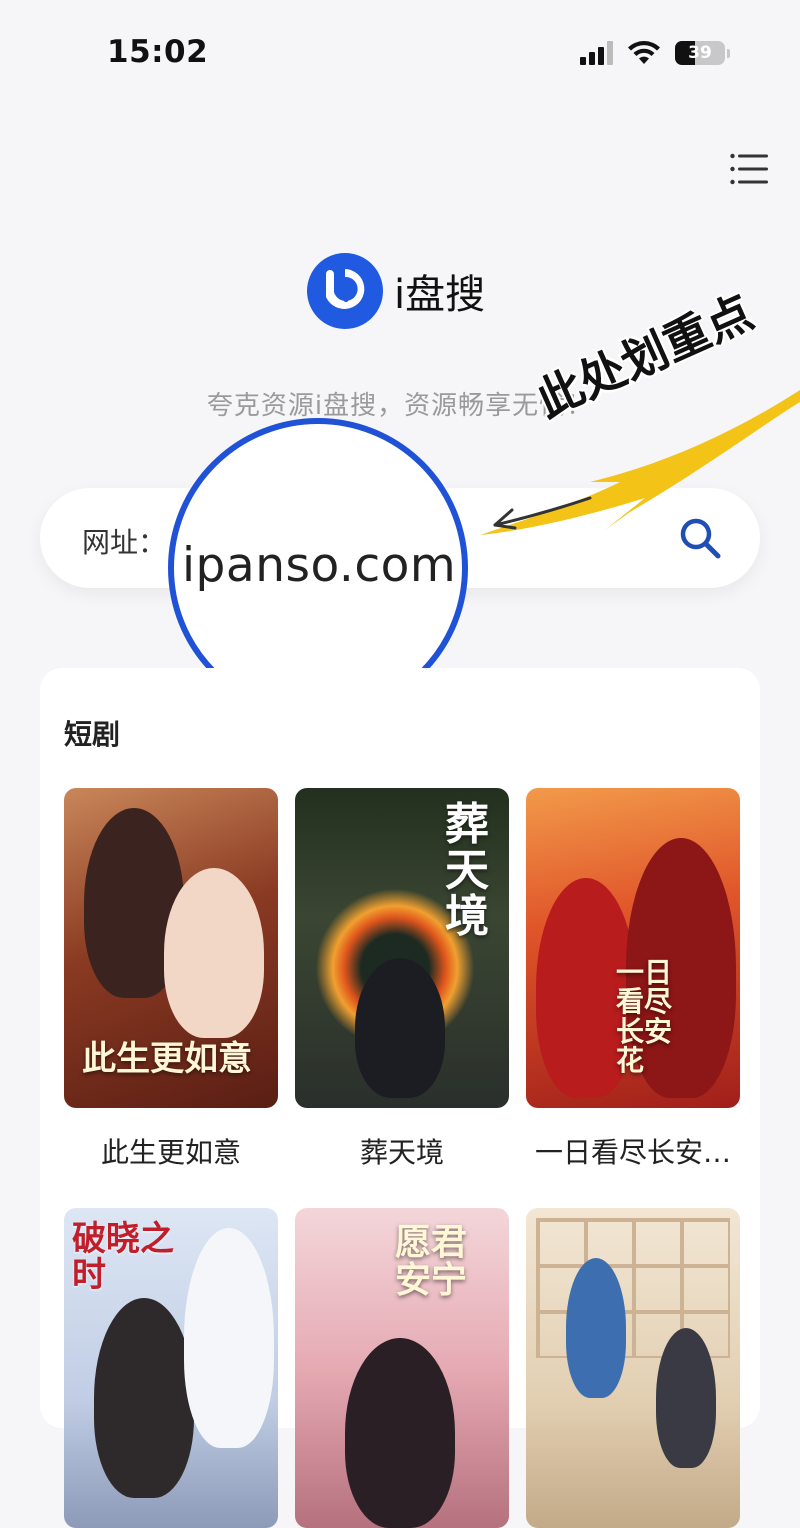 The height and width of the screenshot is (1528, 800). I want to click on hamburger-menu-icon, so click(749, 169).